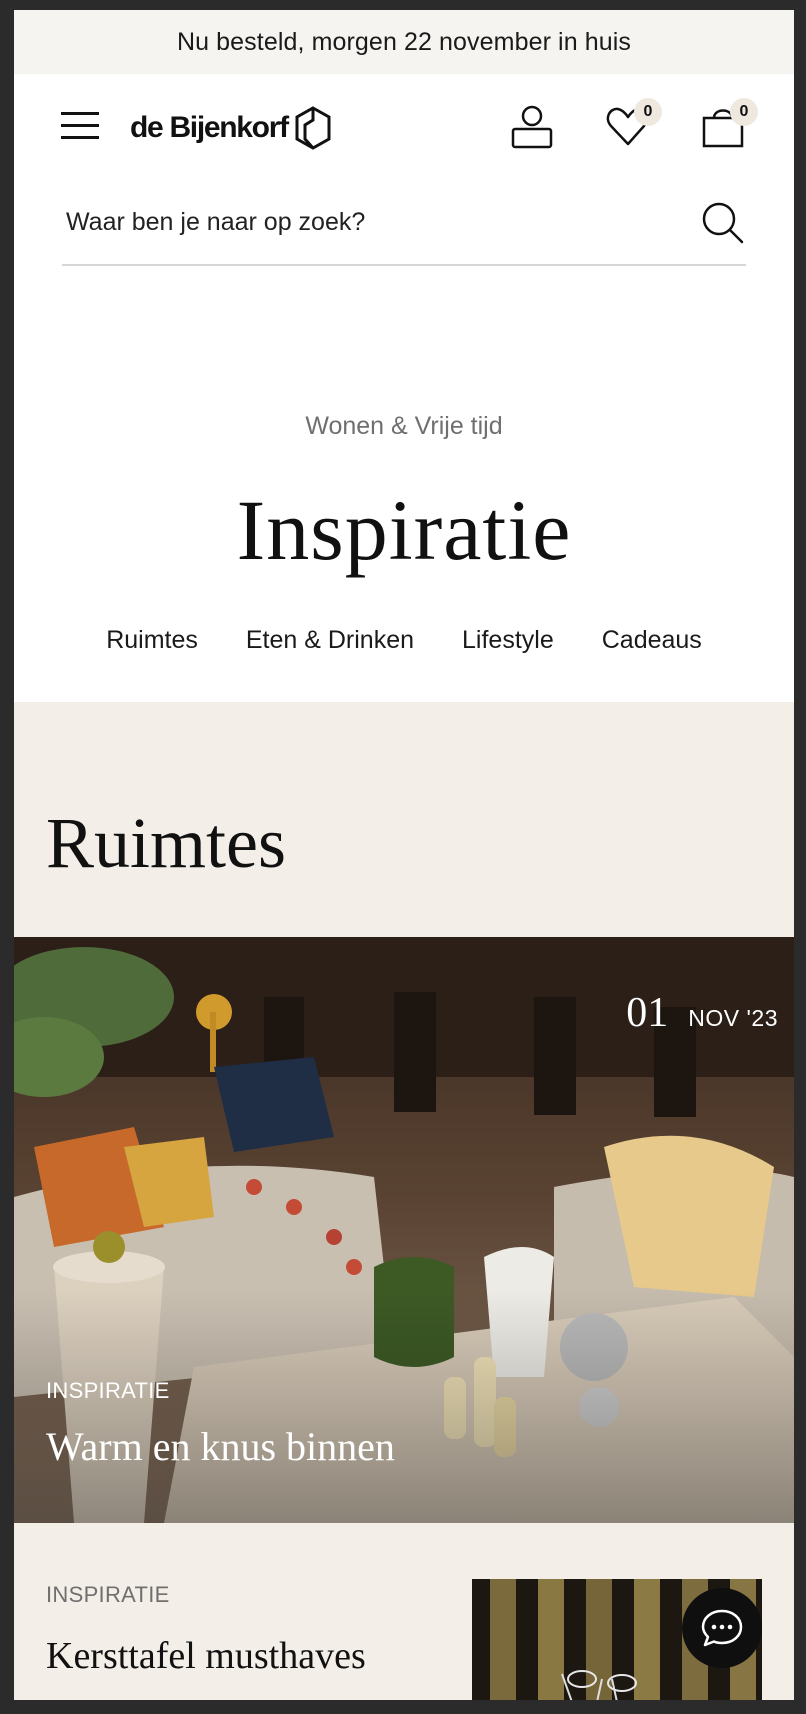 The width and height of the screenshot is (806, 1714). I want to click on category-nav: Ruimtes Eten & Drinken Lifestyle Cadeaus, so click(404, 640).